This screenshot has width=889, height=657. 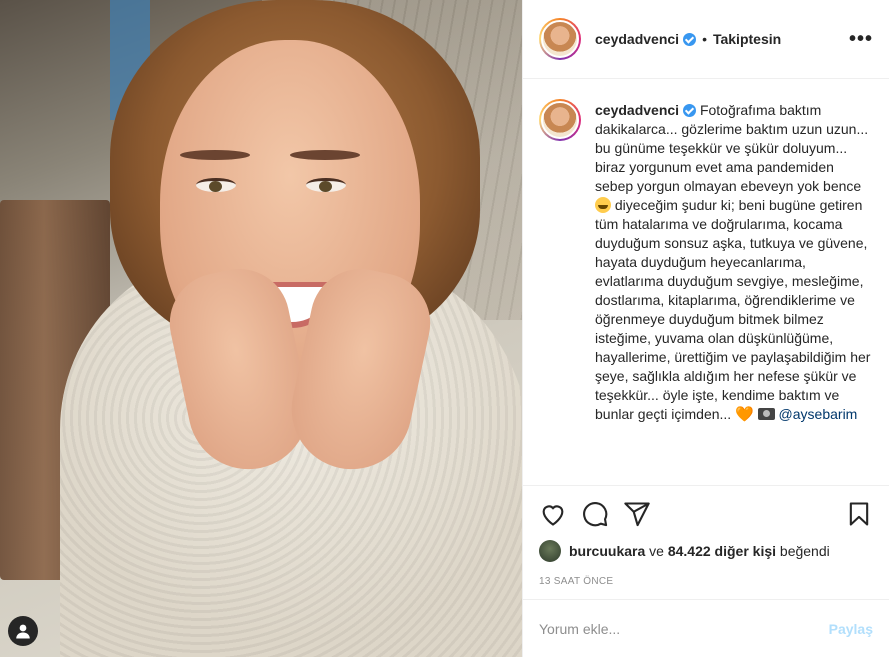 What do you see at coordinates (603, 205) in the screenshot?
I see `laughing-emoji-icon` at bounding box center [603, 205].